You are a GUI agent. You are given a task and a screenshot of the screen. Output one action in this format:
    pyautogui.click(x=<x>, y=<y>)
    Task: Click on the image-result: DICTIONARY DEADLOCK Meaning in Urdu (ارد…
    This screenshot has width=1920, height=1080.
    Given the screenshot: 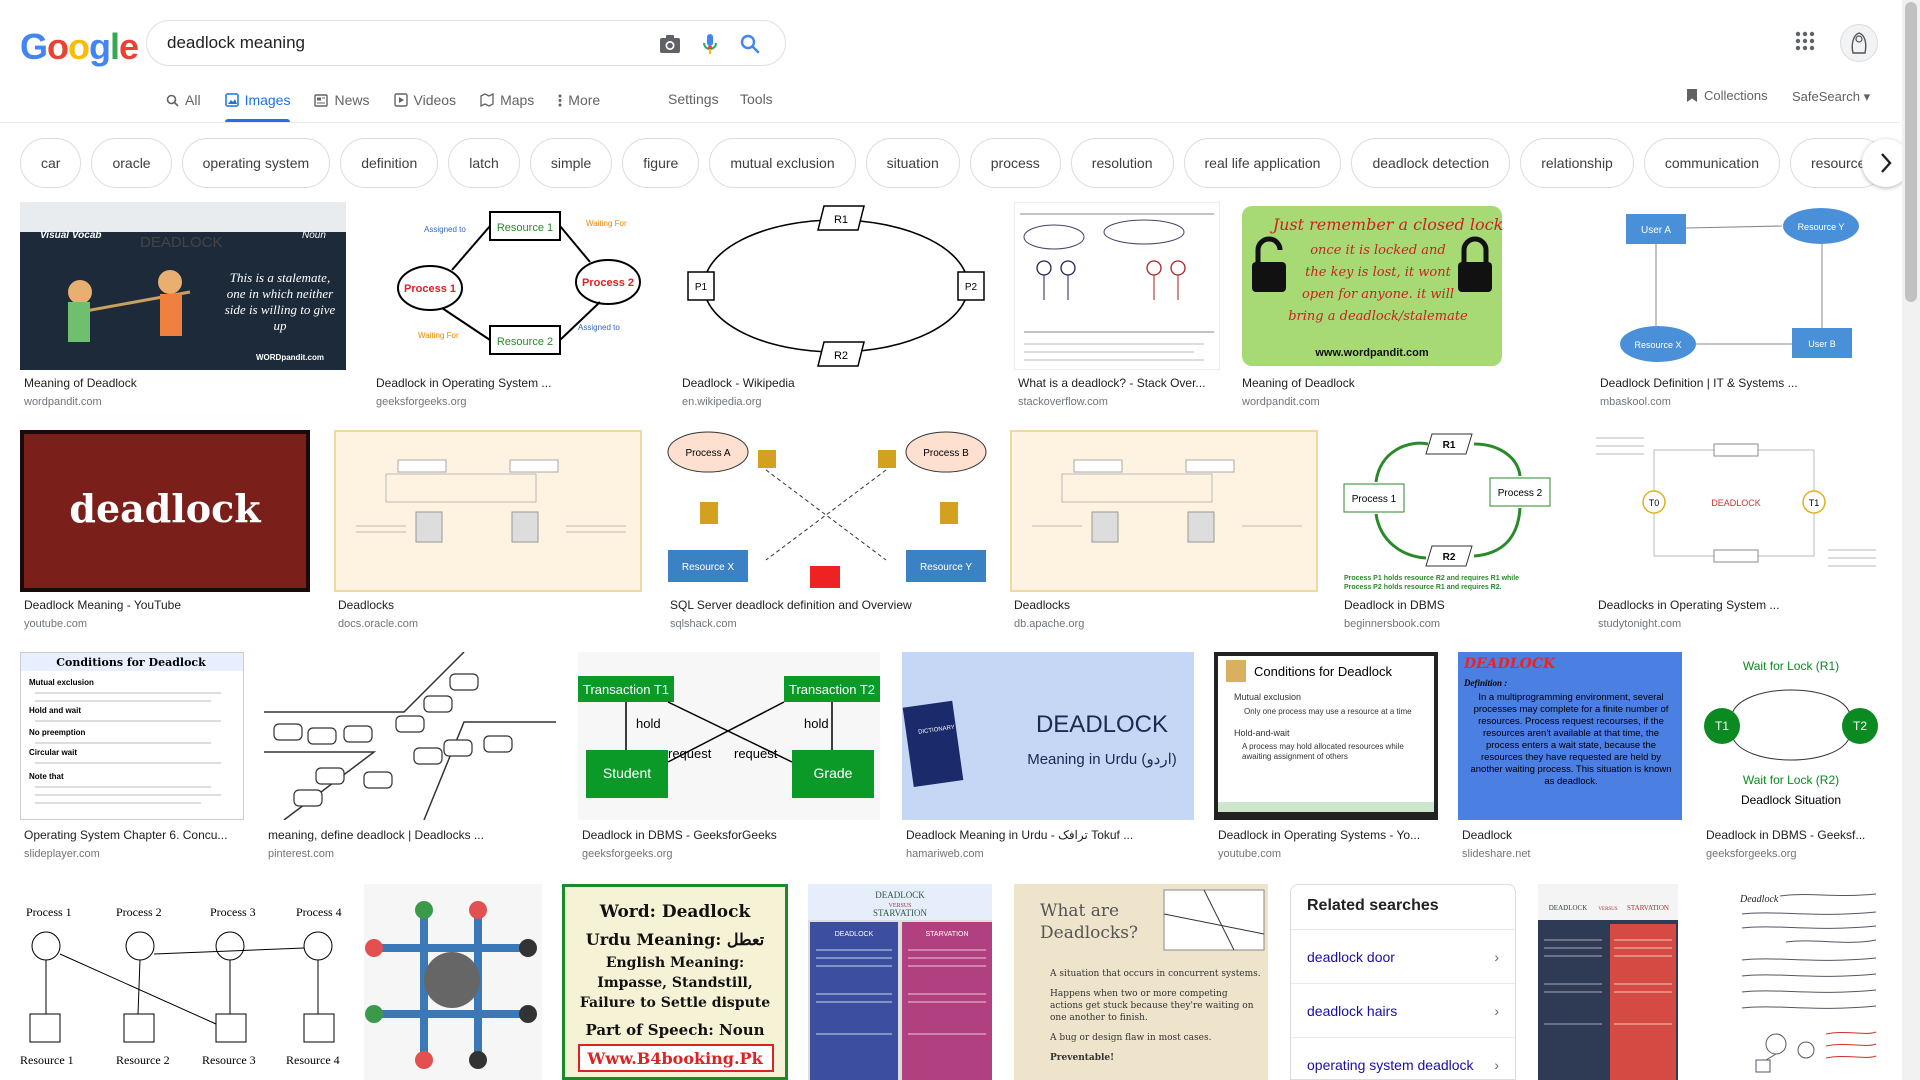 What is the action you would take?
    pyautogui.click(x=1048, y=762)
    